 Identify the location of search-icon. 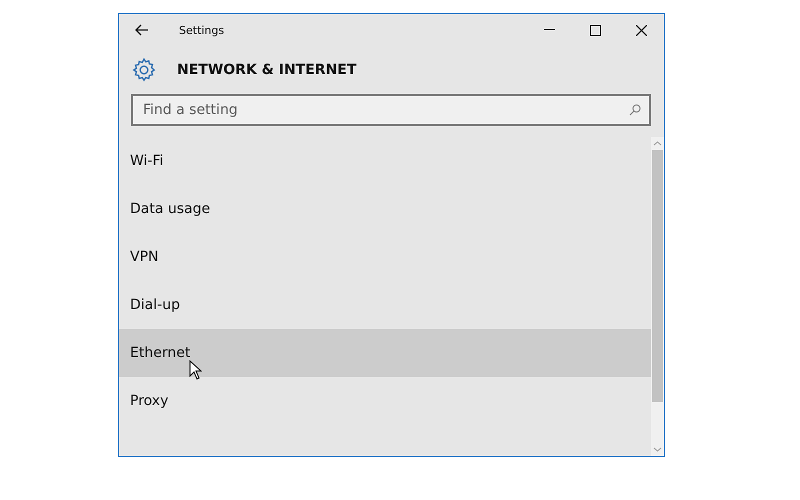
(635, 110).